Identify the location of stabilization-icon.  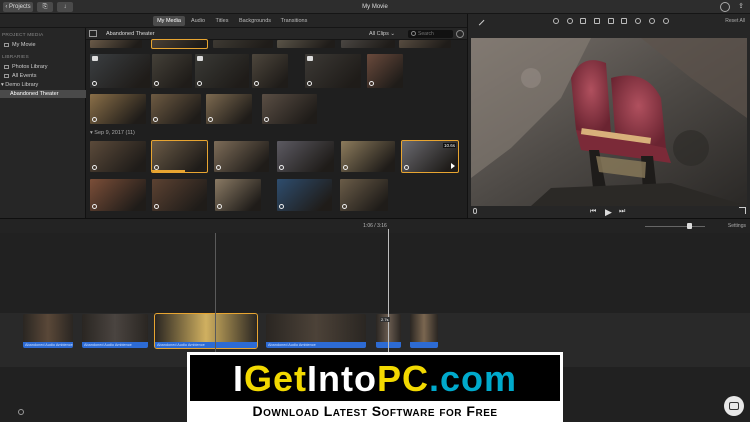
(597, 21).